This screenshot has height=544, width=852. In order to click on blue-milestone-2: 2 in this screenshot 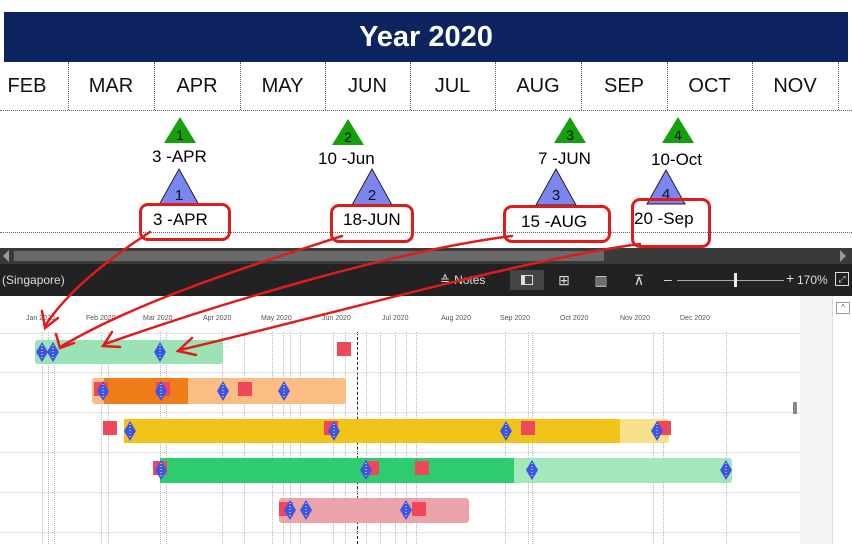, I will do `click(372, 187)`.